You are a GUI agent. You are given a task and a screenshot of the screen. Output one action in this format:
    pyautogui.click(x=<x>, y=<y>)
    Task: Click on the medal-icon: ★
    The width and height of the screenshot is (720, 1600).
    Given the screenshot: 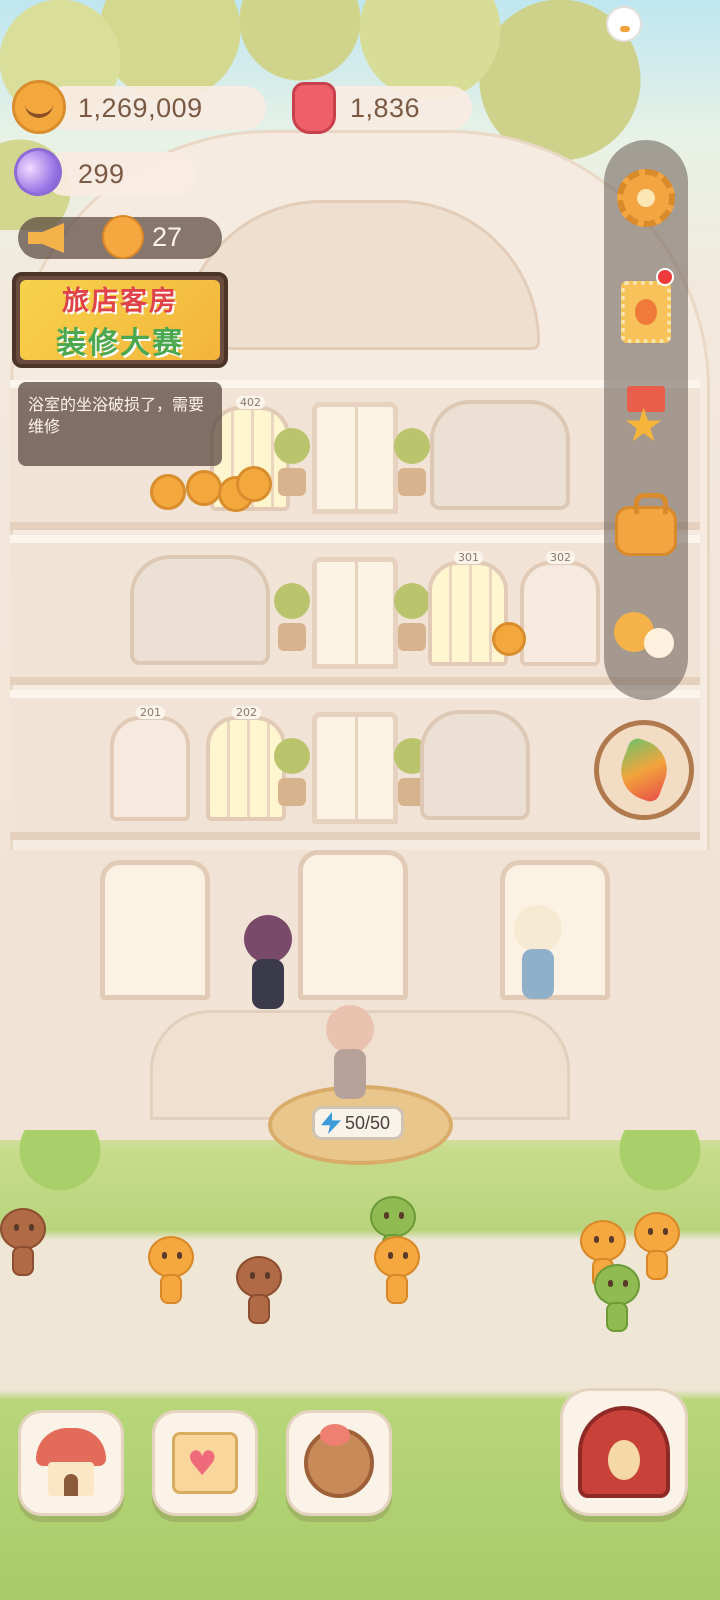 What is the action you would take?
    pyautogui.click(x=646, y=418)
    